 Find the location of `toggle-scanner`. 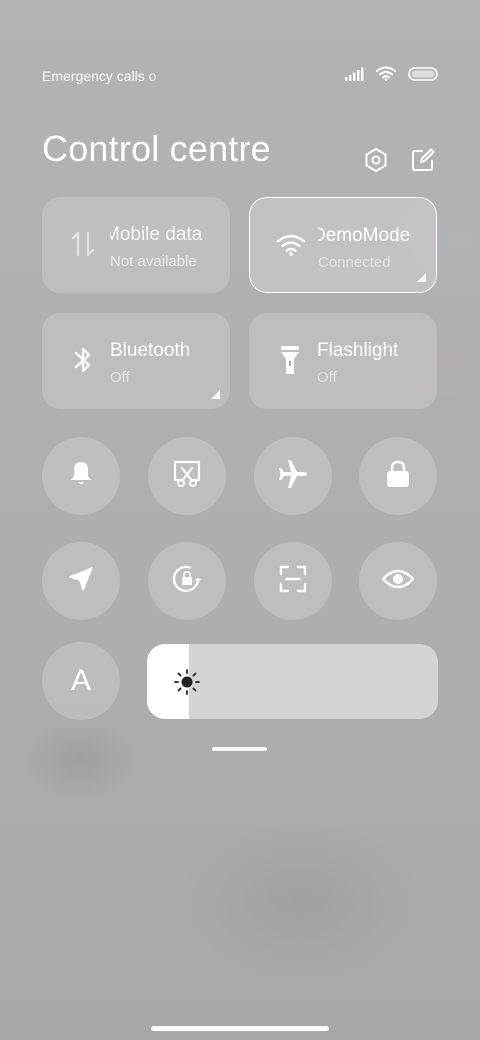

toggle-scanner is located at coordinates (293, 581).